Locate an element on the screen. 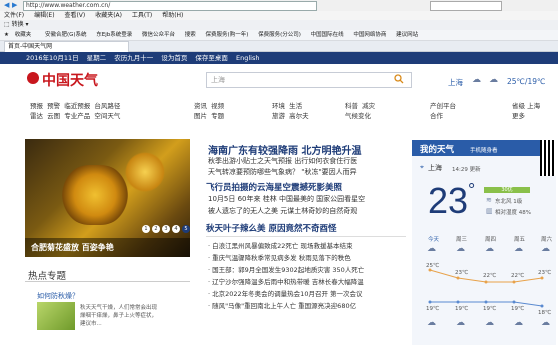  search-input: 上海 is located at coordinates (309, 80).